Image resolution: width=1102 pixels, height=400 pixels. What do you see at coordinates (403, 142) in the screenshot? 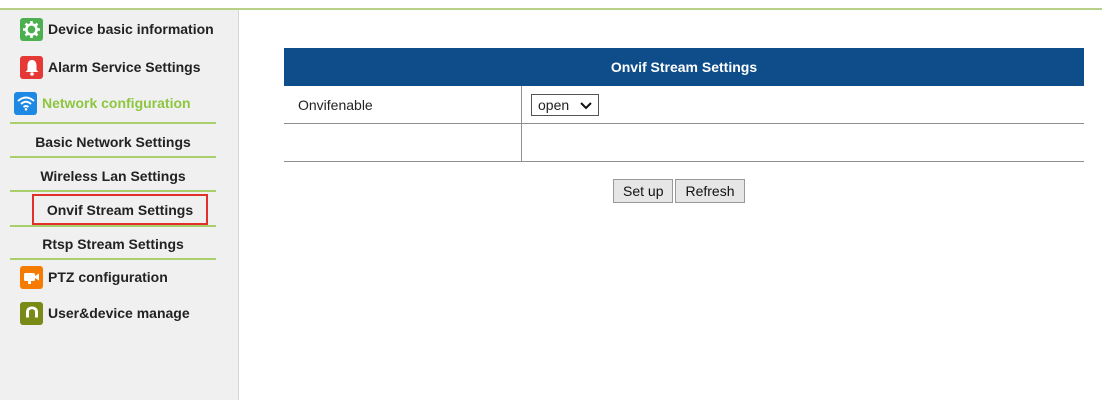
I see `empty-label` at bounding box center [403, 142].